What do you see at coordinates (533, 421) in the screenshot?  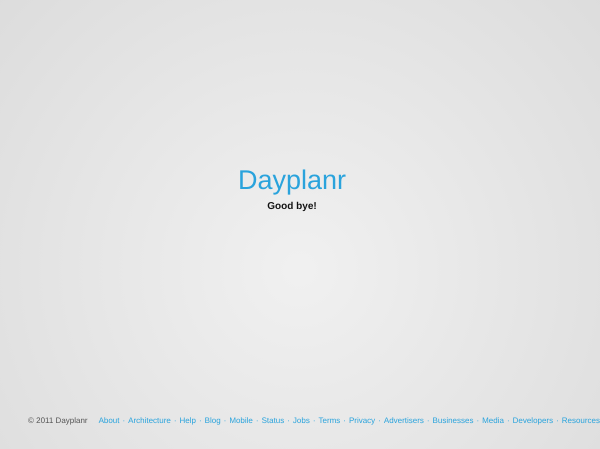 I see `footer-link: Developers` at bounding box center [533, 421].